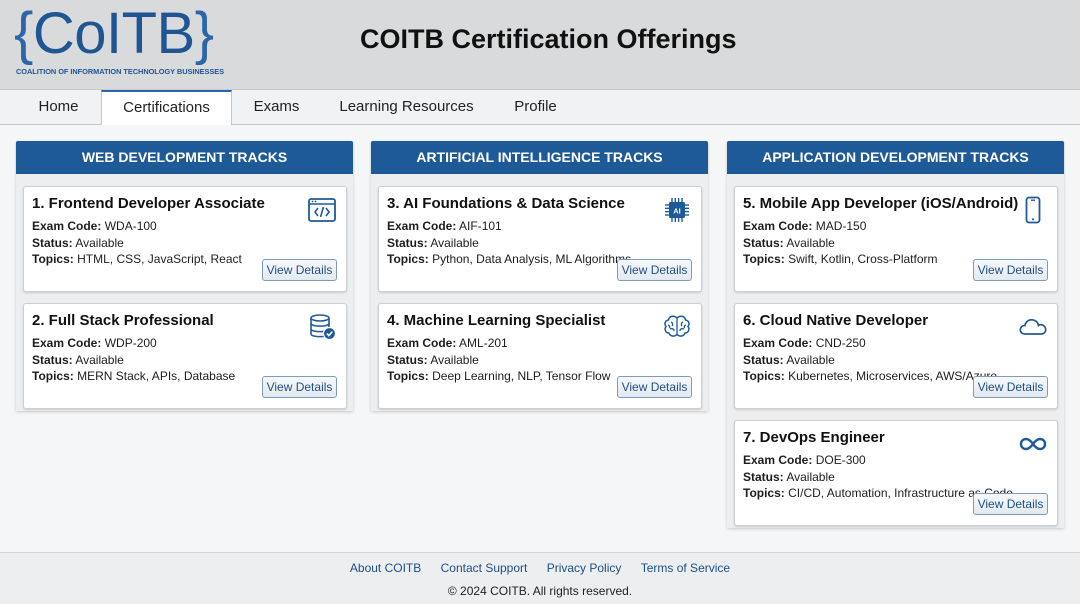  What do you see at coordinates (166, 107) in the screenshot?
I see `nav-tab-certifications: Certifications` at bounding box center [166, 107].